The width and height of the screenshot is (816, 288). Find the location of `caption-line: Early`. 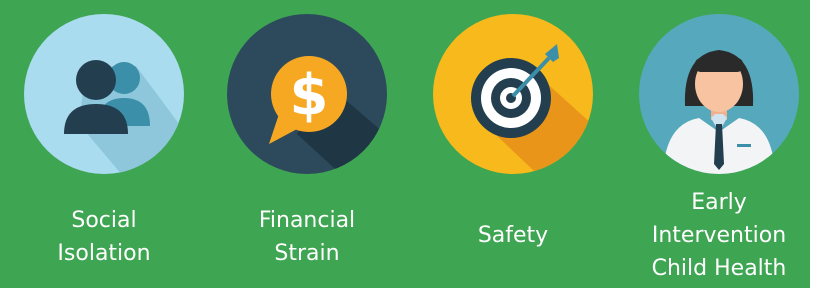

caption-line: Early is located at coordinates (719, 202).